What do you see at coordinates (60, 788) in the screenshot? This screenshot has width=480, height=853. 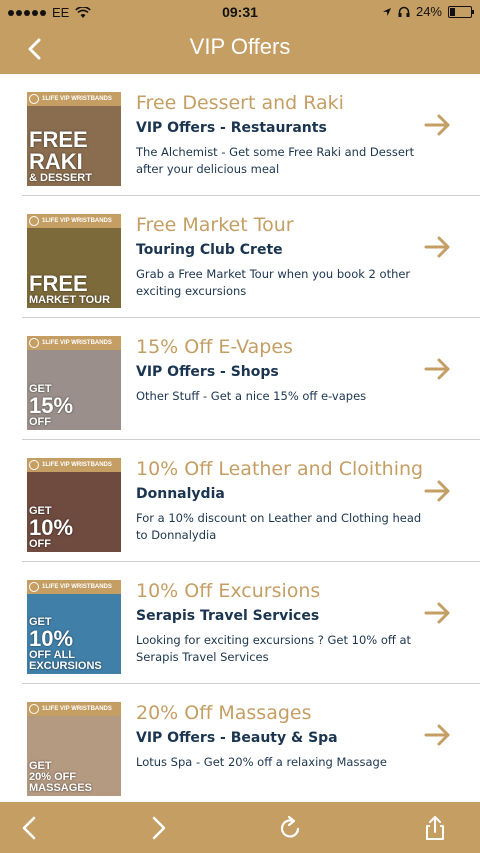 I see `thumbnail-caption-line: MASSAGES` at bounding box center [60, 788].